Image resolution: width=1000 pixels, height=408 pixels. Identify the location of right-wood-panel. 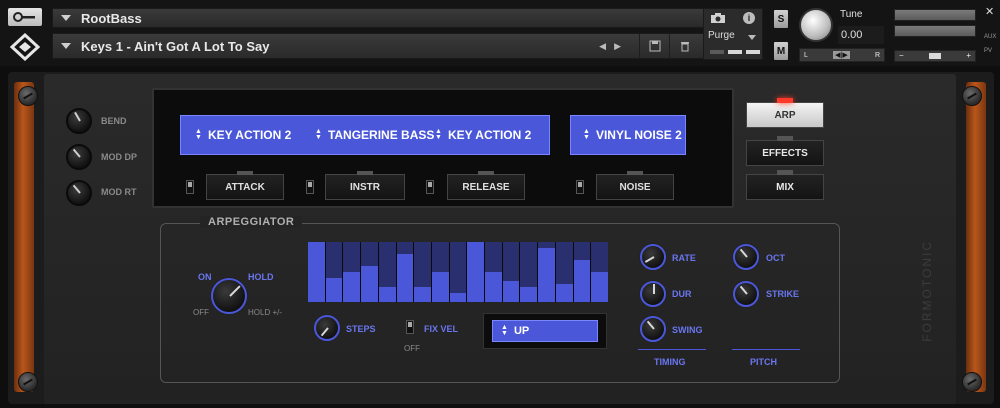
(976, 237).